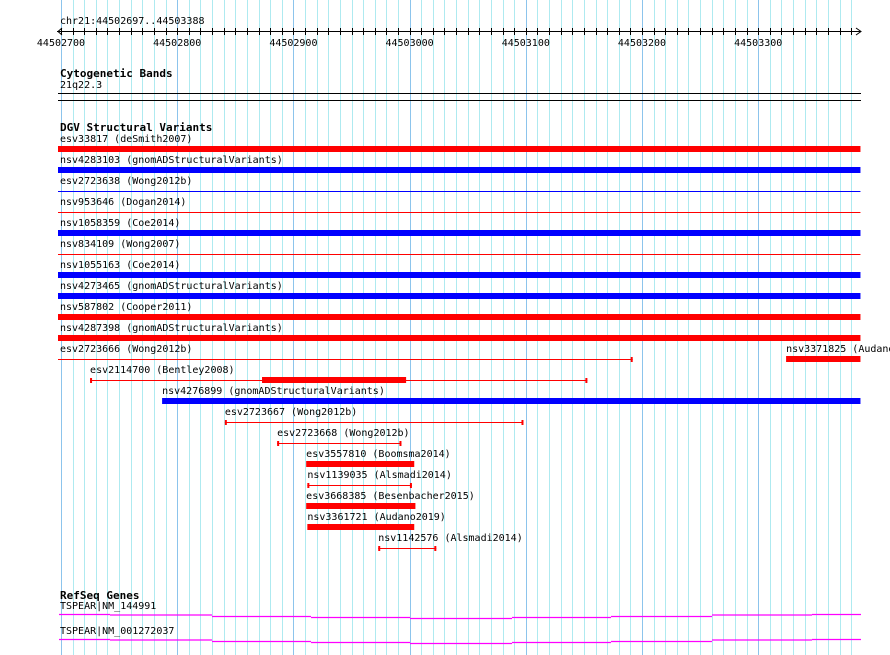  I want to click on ruler-tick-label: 44503300, so click(758, 43).